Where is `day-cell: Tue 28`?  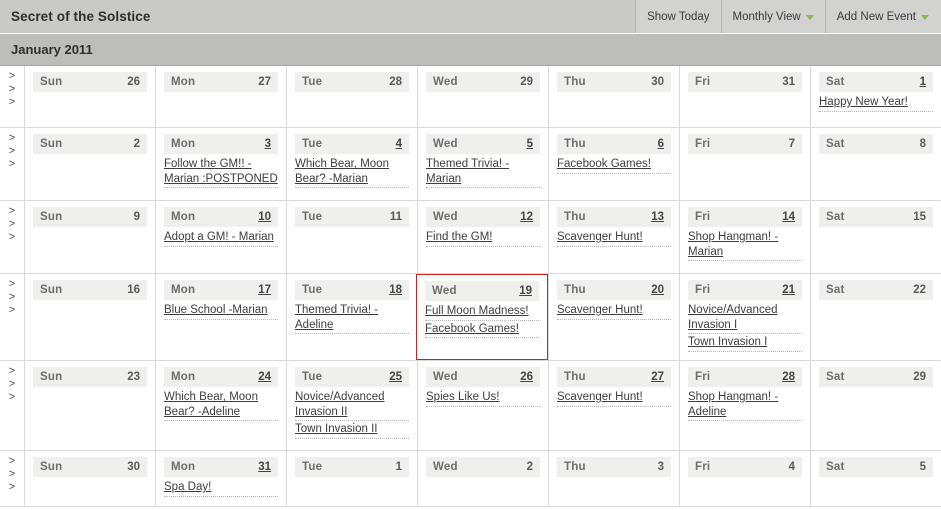 day-cell: Tue 28 is located at coordinates (351, 96).